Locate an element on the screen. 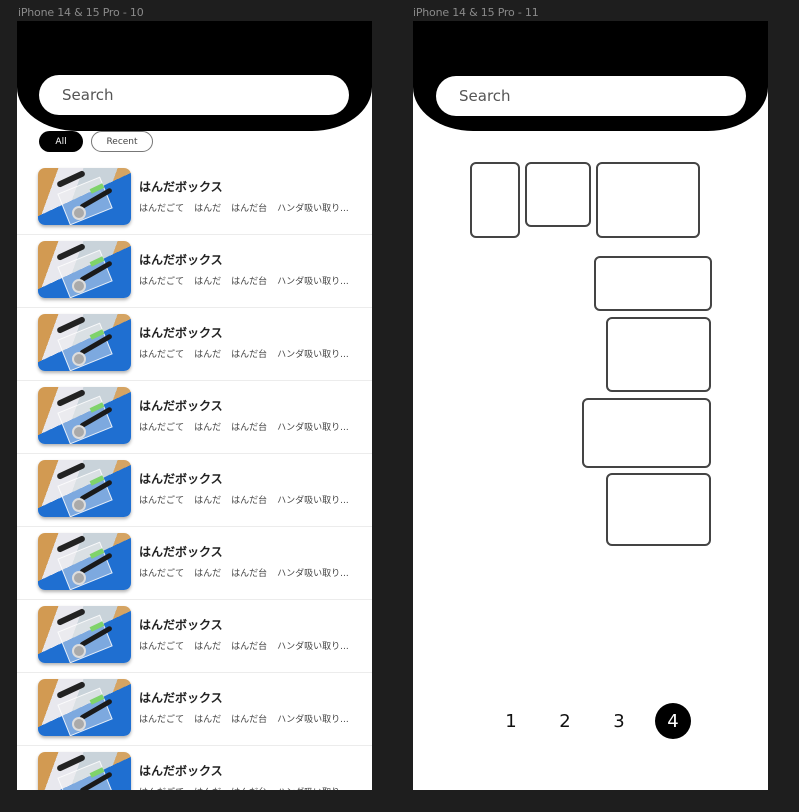 This screenshot has height=812, width=799. frame-label-11: iPhone 14 & 15 Pro - 11 is located at coordinates (476, 12).